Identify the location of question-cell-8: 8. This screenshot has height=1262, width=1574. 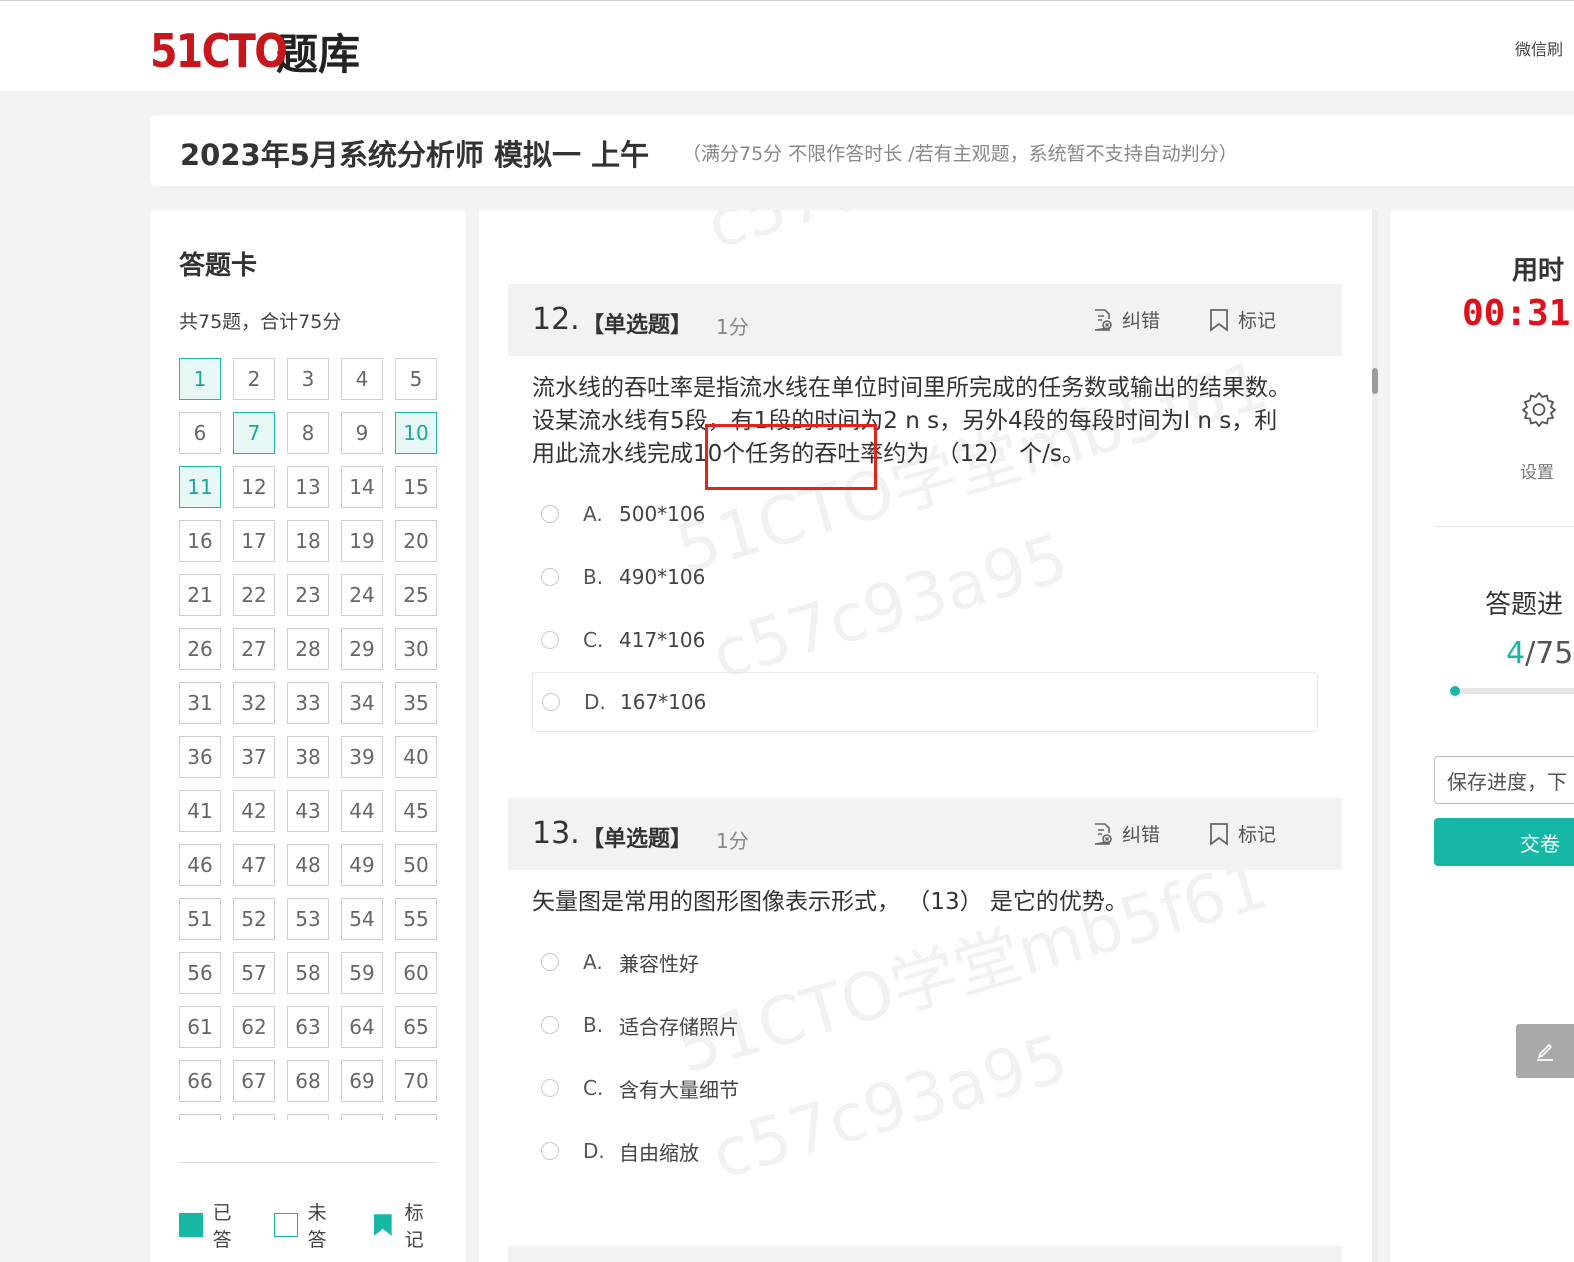
(308, 433).